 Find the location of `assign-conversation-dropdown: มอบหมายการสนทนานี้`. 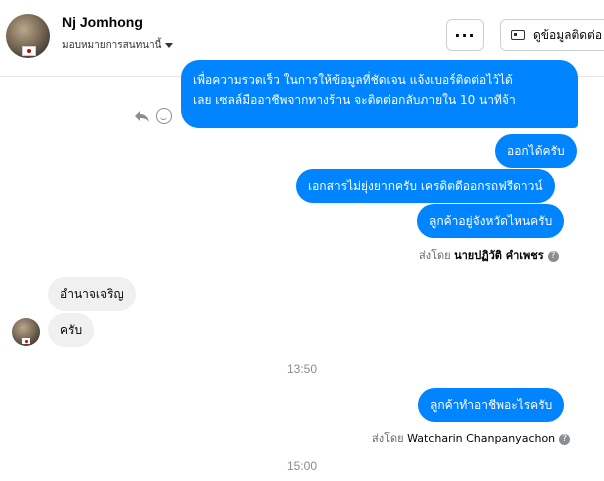

assign-conversation-dropdown: มอบหมายการสนทนานี้ is located at coordinates (118, 45).